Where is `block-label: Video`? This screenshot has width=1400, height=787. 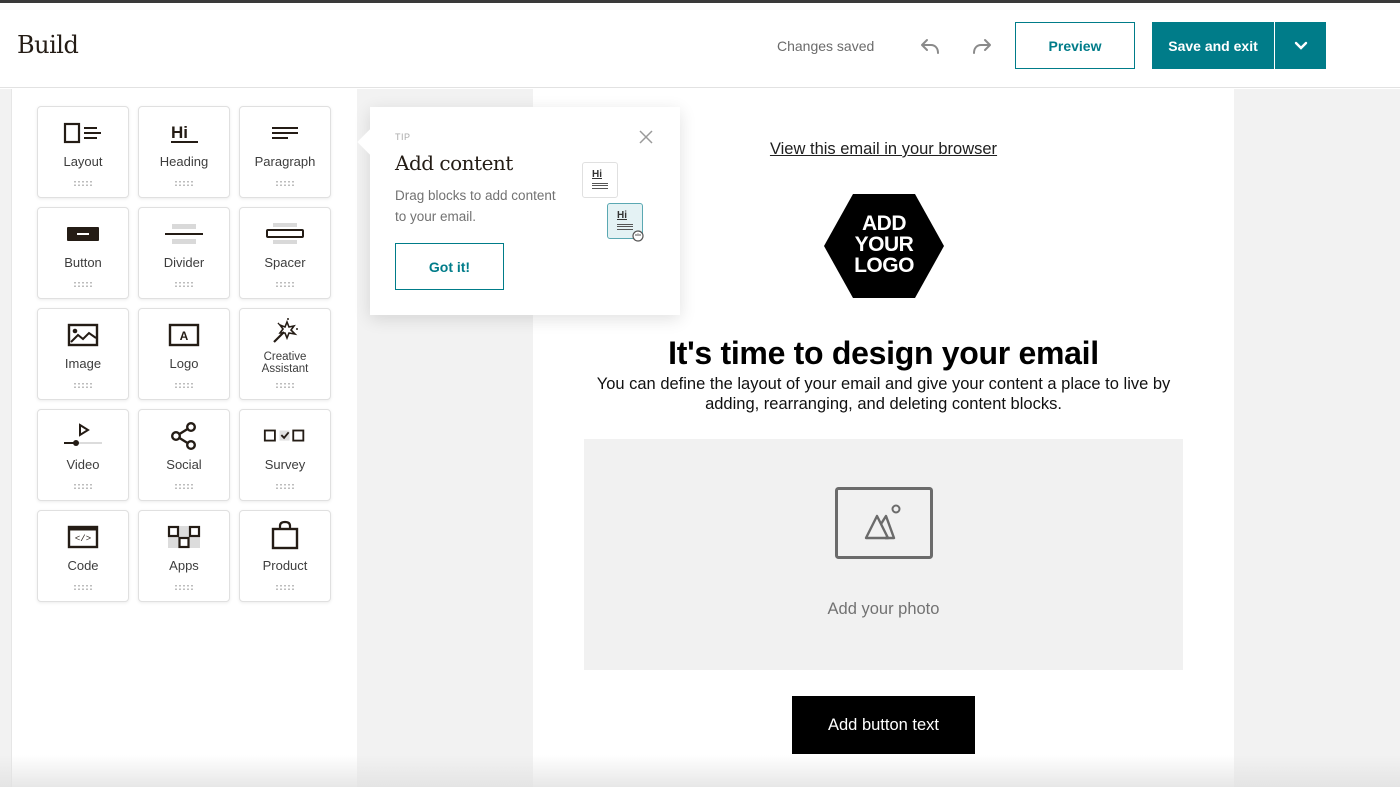
block-label: Video is located at coordinates (83, 464).